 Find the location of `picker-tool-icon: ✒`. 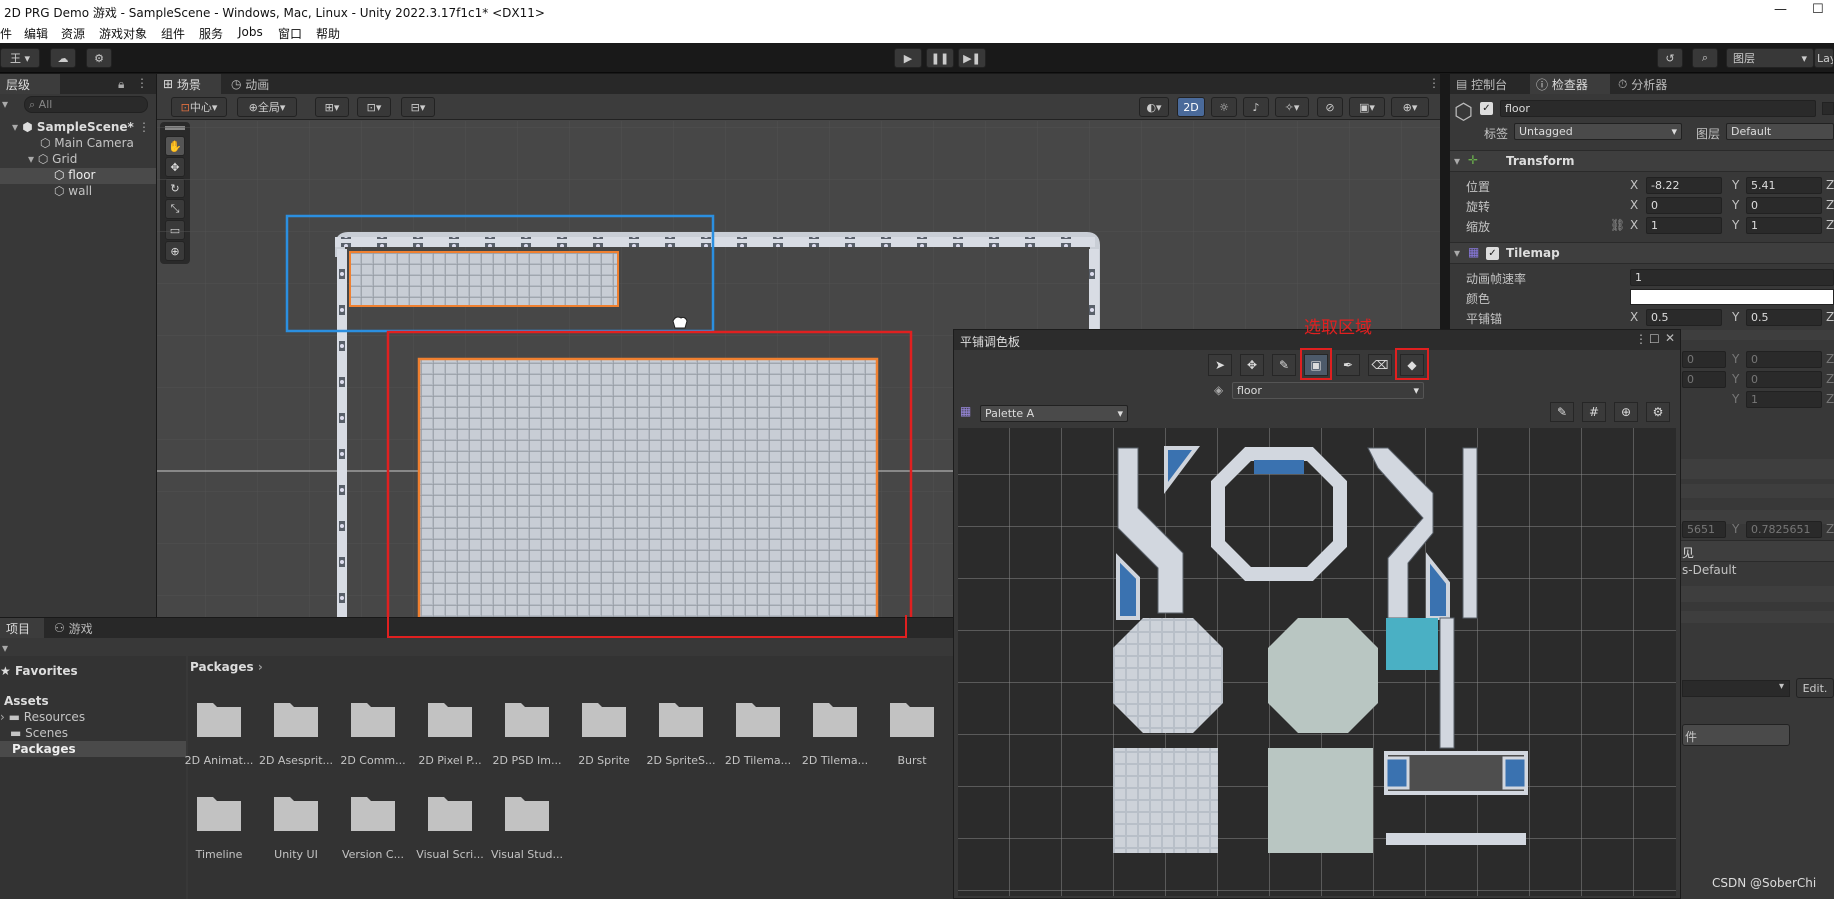

picker-tool-icon: ✒ is located at coordinates (1348, 365).